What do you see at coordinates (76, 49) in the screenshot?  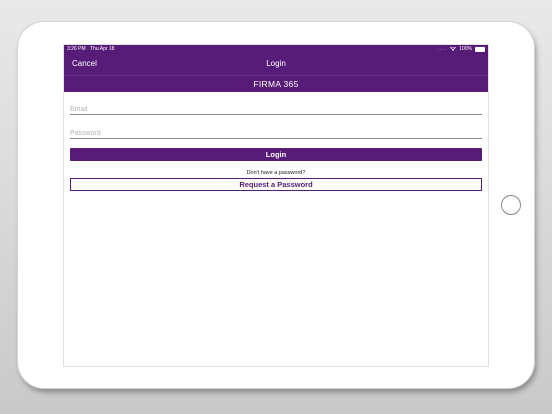 I see `status-time: 3:26 PM` at bounding box center [76, 49].